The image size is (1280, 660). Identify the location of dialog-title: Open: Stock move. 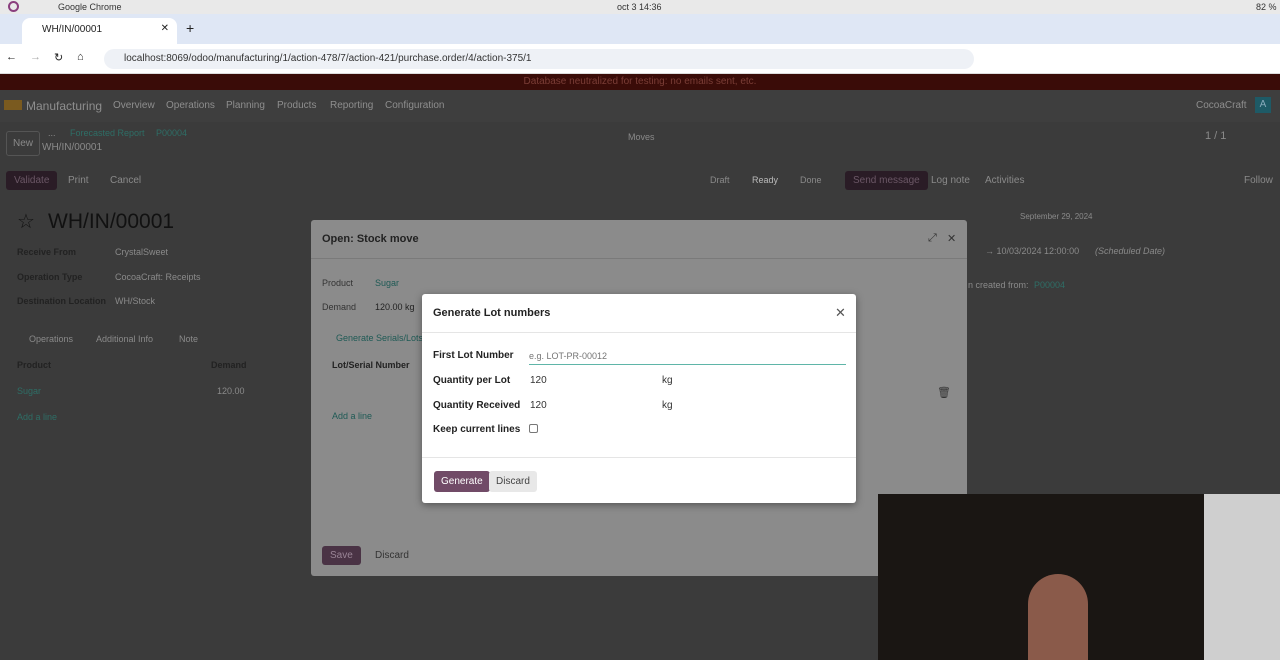
(370, 239).